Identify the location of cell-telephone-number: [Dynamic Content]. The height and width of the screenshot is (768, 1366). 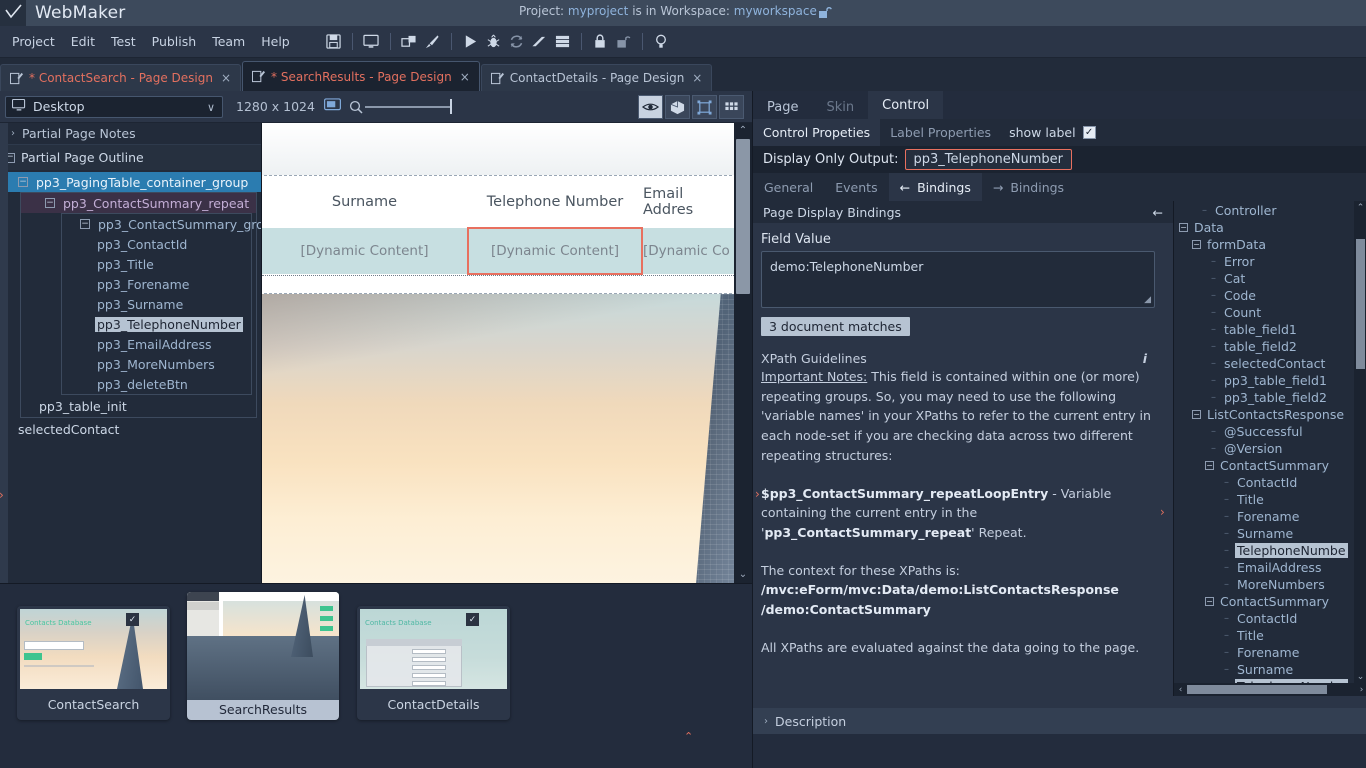
(555, 251).